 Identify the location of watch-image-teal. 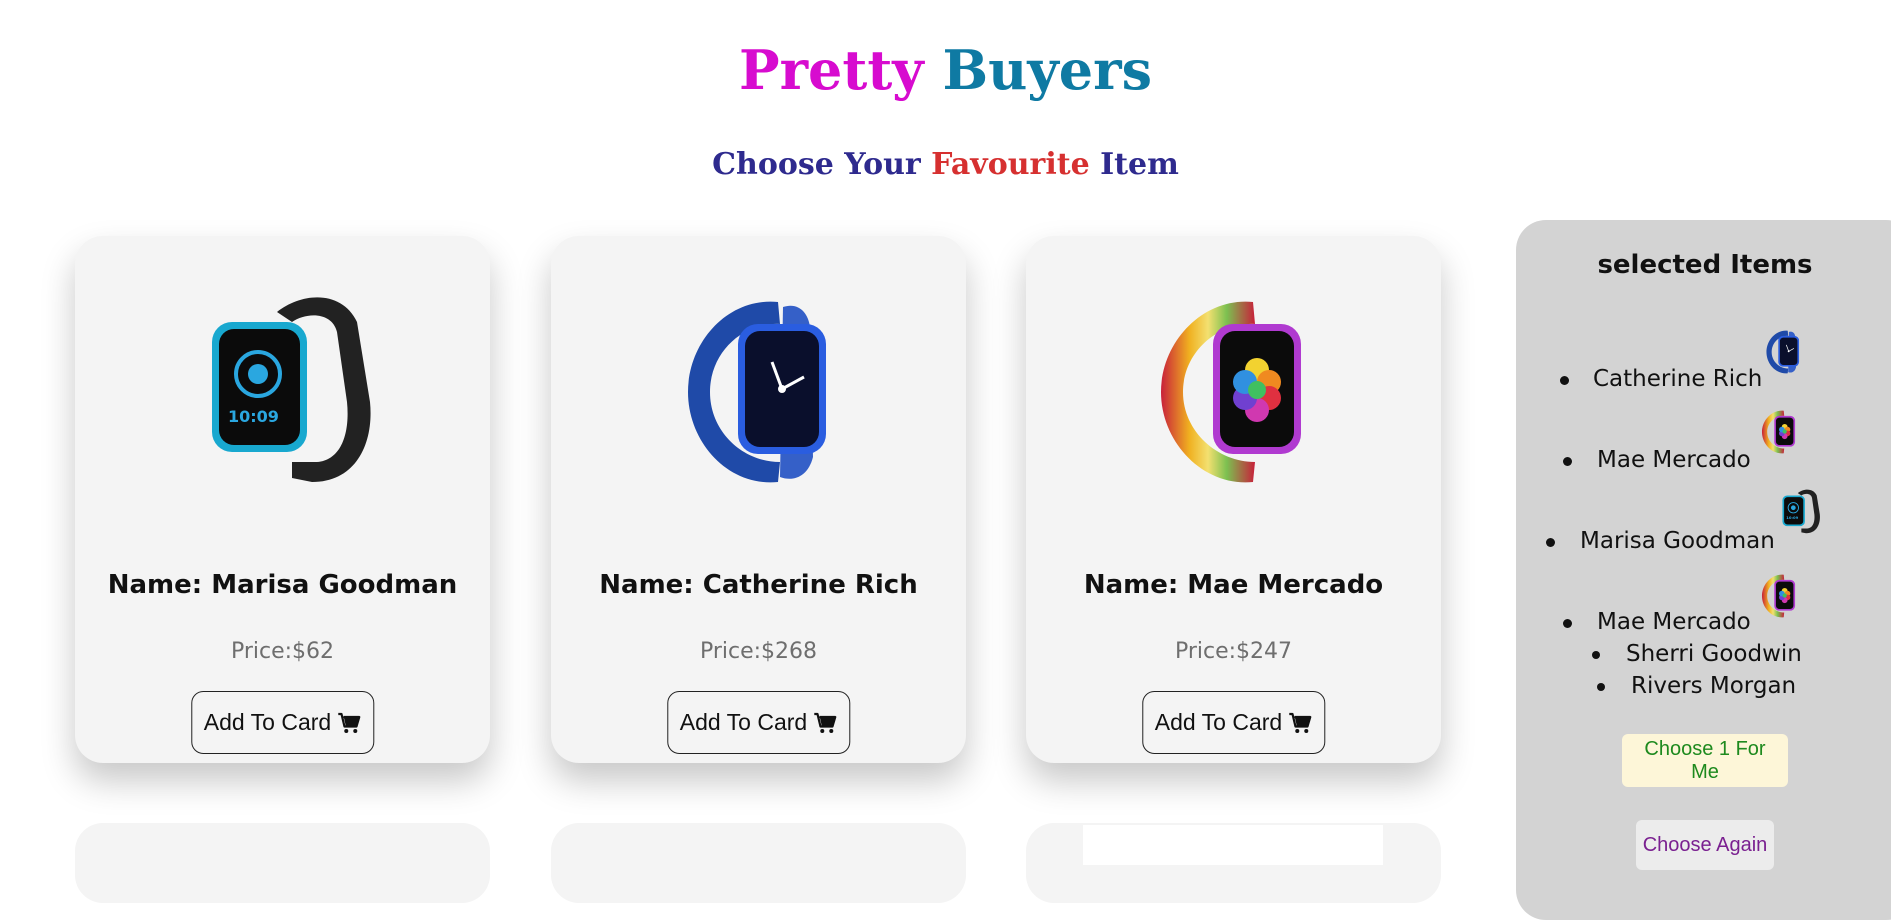
(282, 392).